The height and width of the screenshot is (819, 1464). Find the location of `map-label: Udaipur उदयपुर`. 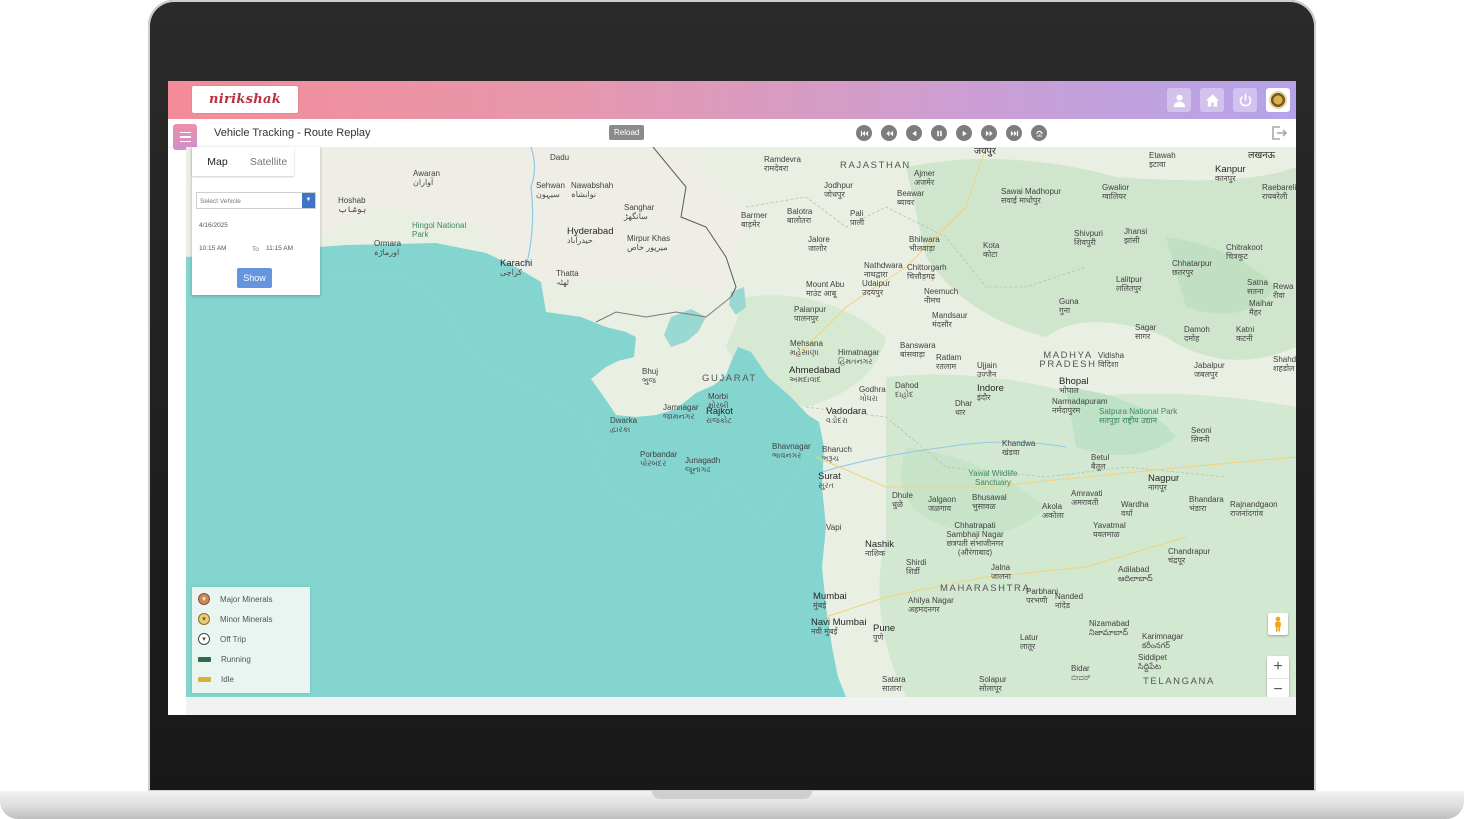

map-label: Udaipur उदयपुर is located at coordinates (876, 288).